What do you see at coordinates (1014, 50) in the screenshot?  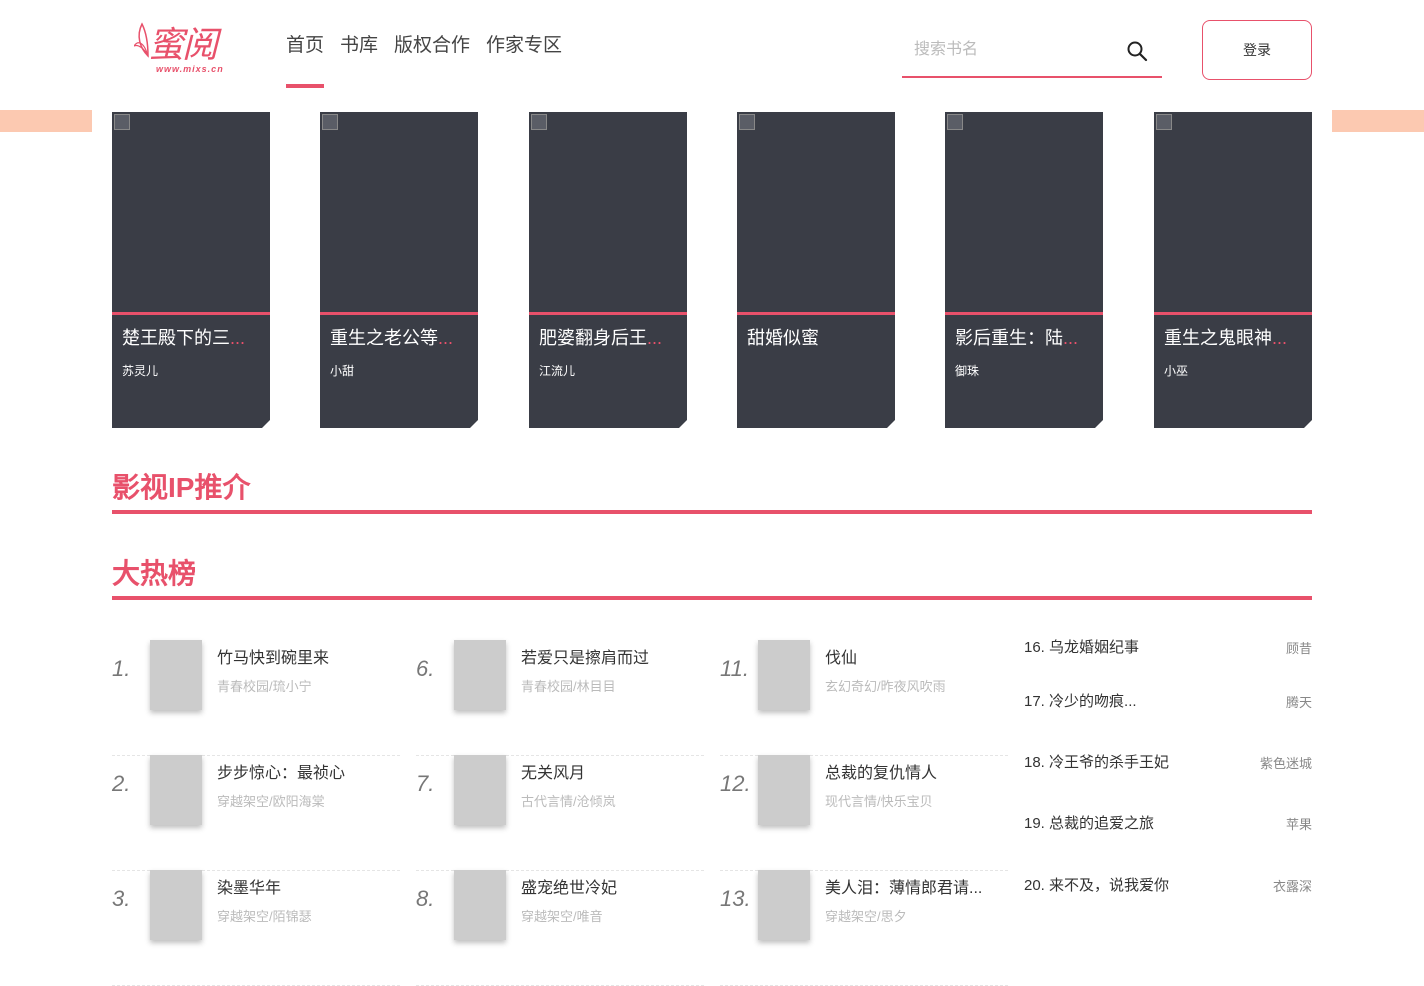 I see `search-input` at bounding box center [1014, 50].